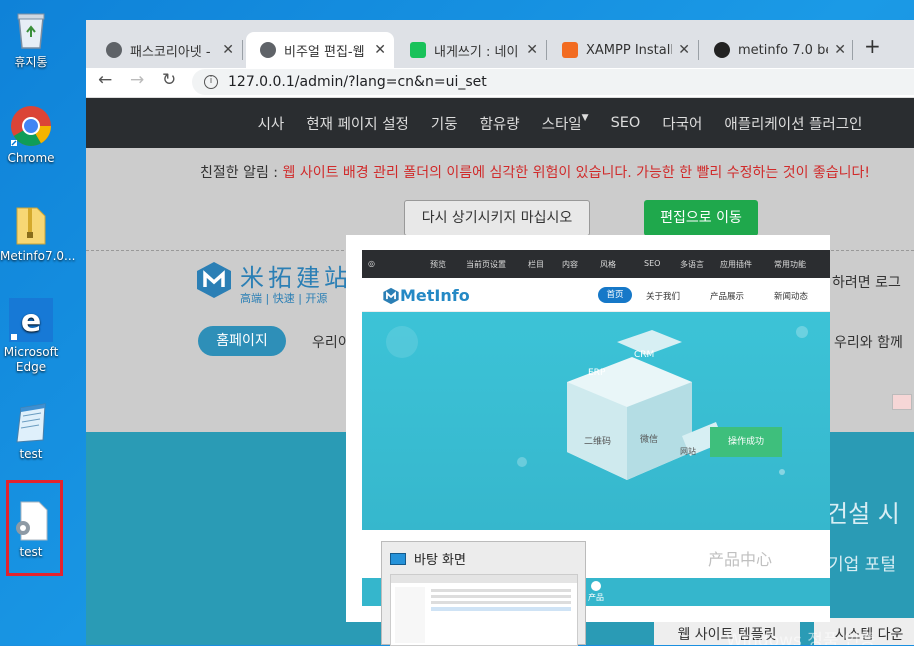 This screenshot has height=646, width=914. Describe the element at coordinates (866, 282) in the screenshot. I see `login-link: 하려면 로그` at that location.